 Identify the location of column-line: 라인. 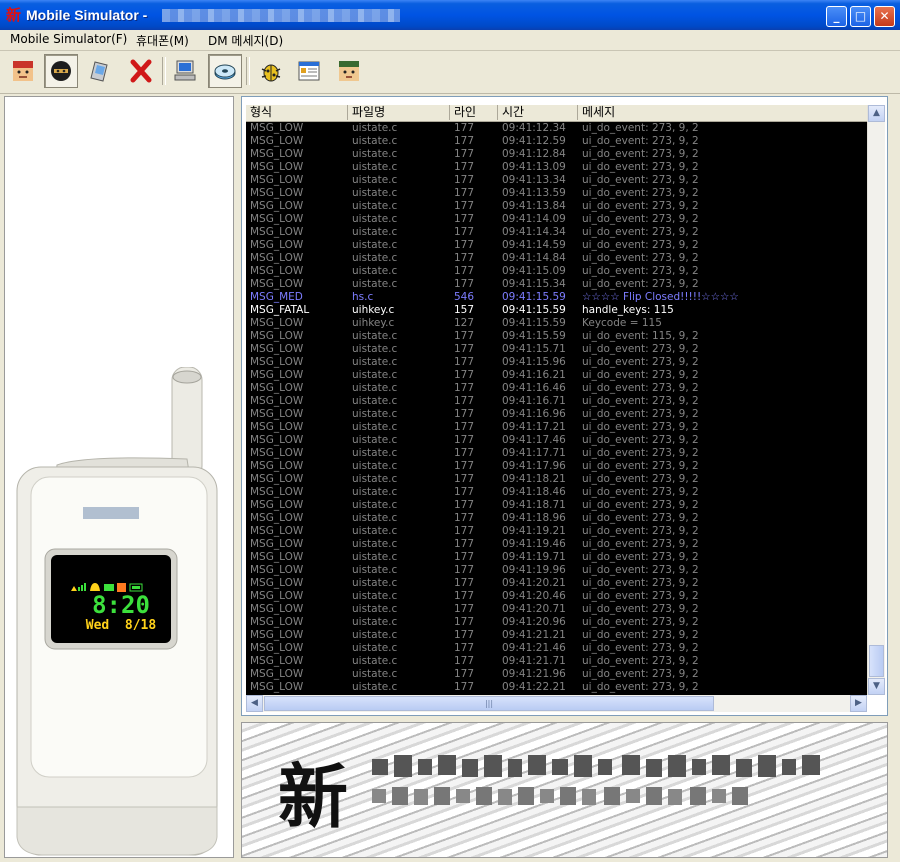
(474, 112).